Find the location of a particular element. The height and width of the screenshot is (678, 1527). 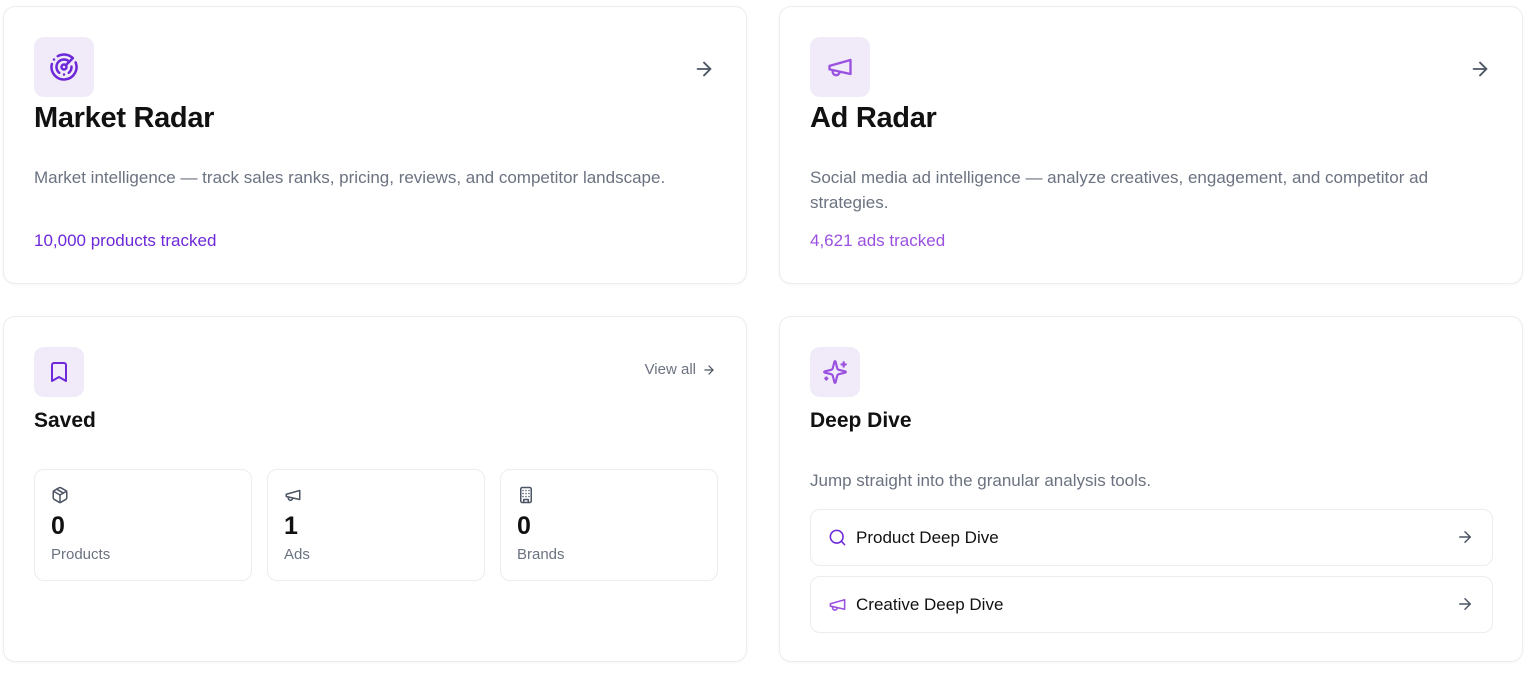

market-radar-stat: 10,000 products tracked is located at coordinates (125, 240).